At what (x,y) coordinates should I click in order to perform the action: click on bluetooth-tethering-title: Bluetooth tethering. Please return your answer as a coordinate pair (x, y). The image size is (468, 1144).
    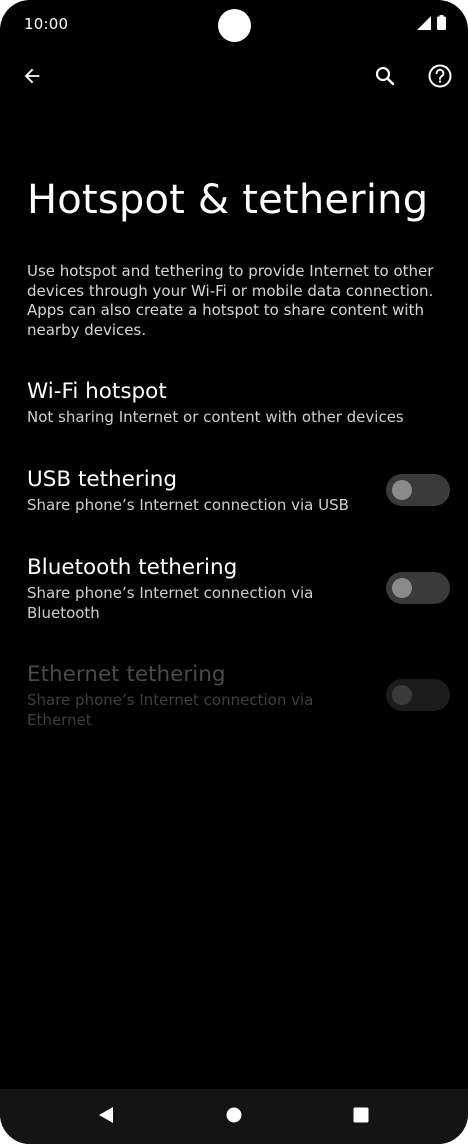
    Looking at the image, I should click on (132, 567).